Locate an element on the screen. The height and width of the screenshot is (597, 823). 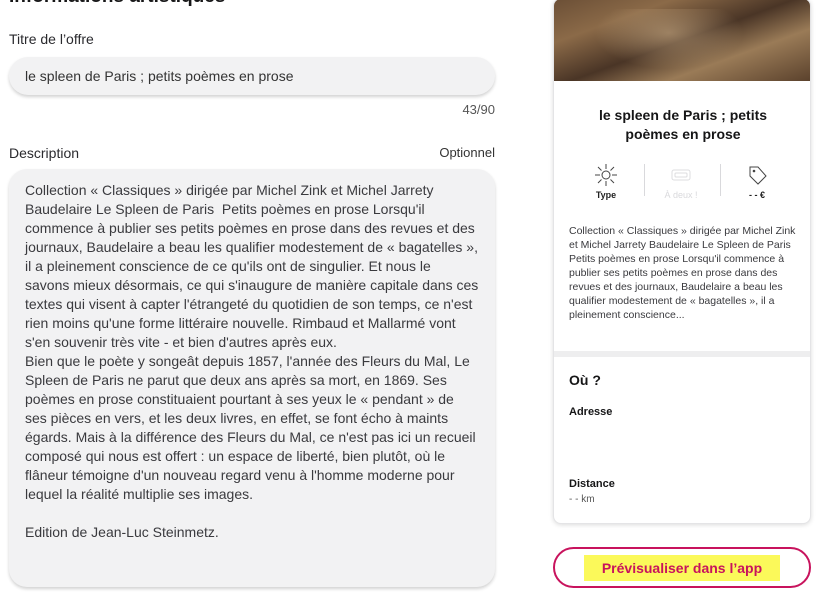
meta-type: Type is located at coordinates (606, 181).